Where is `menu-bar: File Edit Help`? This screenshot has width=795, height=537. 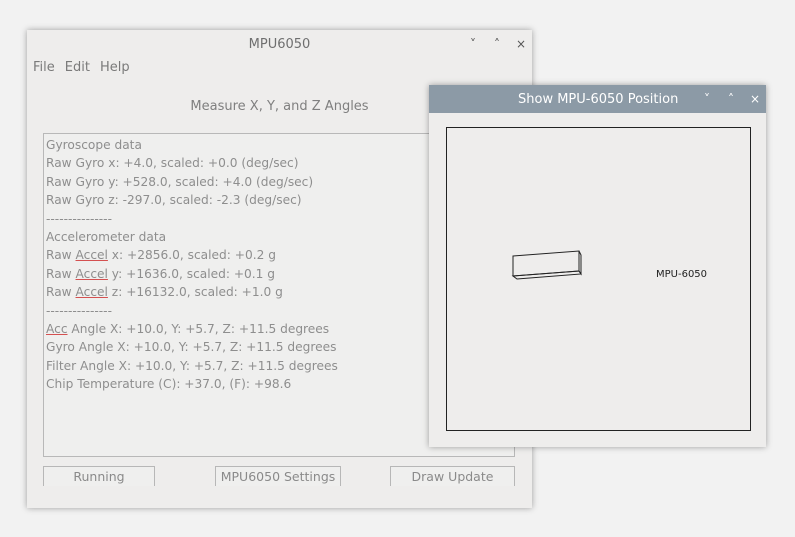
menu-bar: File Edit Help is located at coordinates (81, 67).